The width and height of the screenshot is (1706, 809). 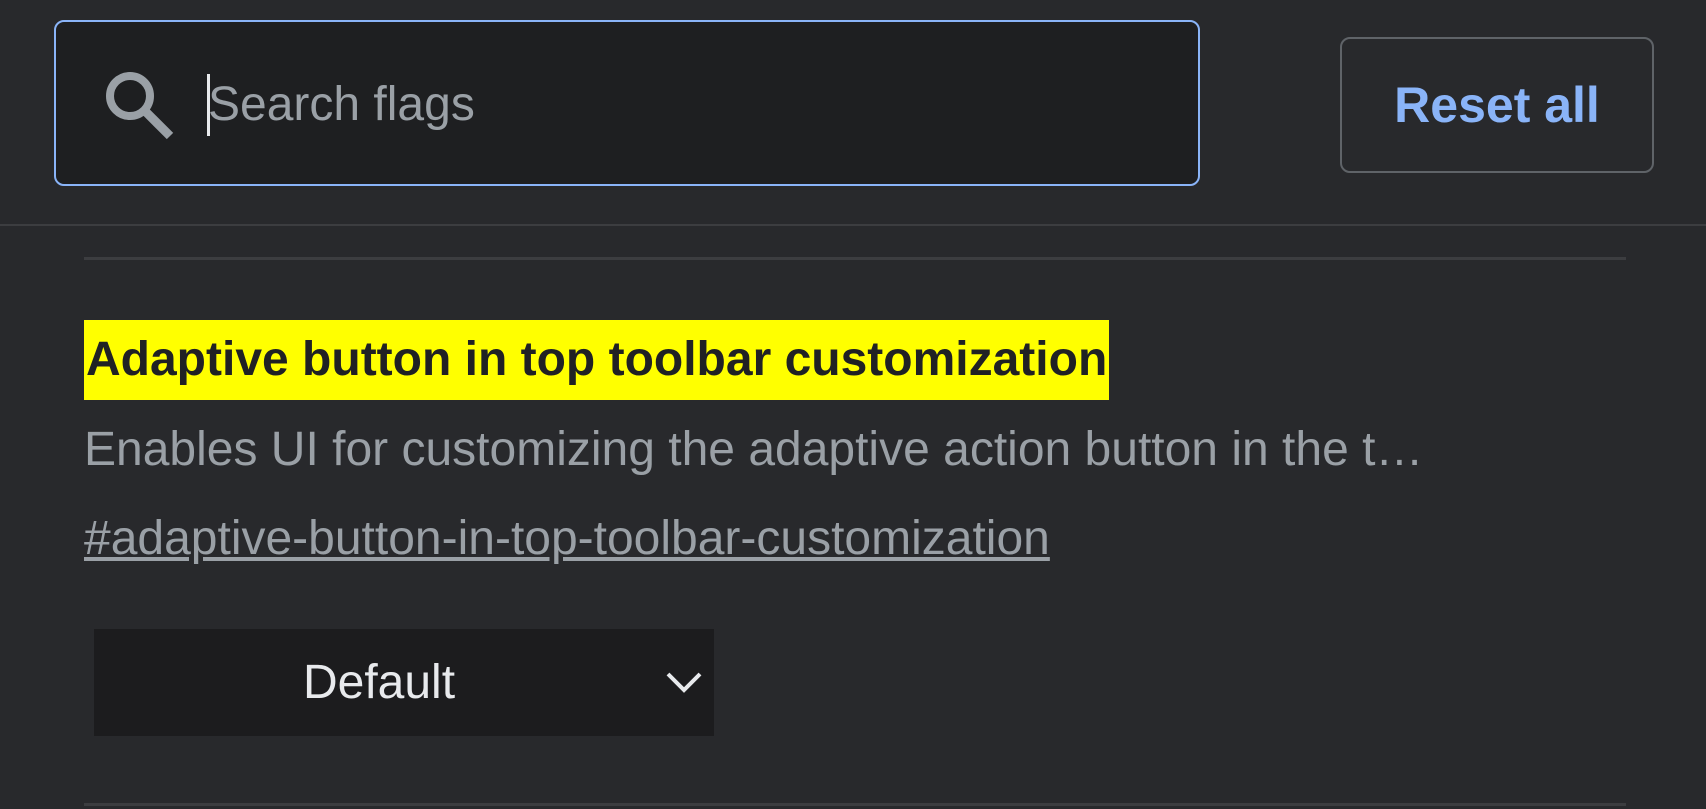 I want to click on flag-state-select: Default, so click(x=404, y=682).